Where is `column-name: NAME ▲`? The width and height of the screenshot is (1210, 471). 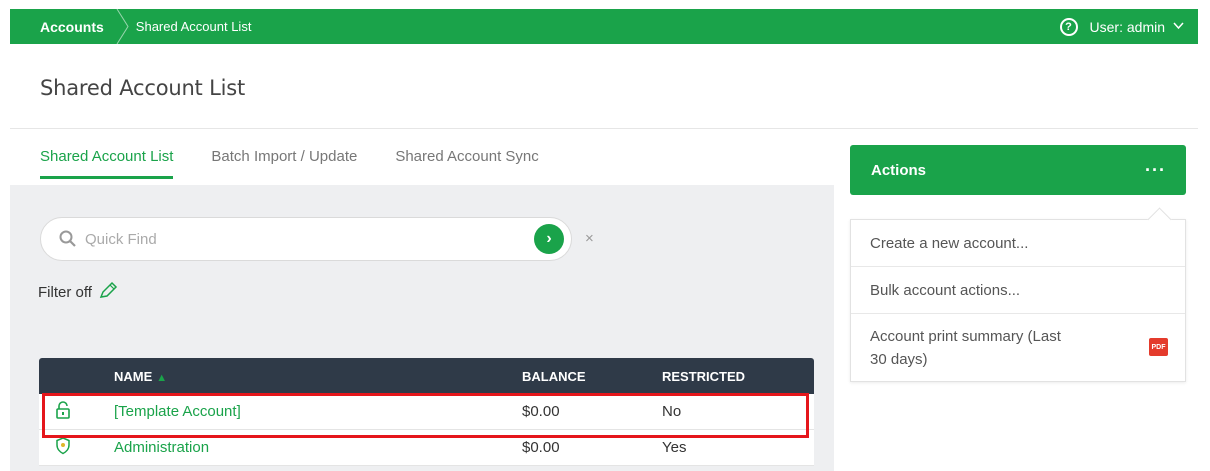
column-name: NAME ▲ is located at coordinates (318, 376).